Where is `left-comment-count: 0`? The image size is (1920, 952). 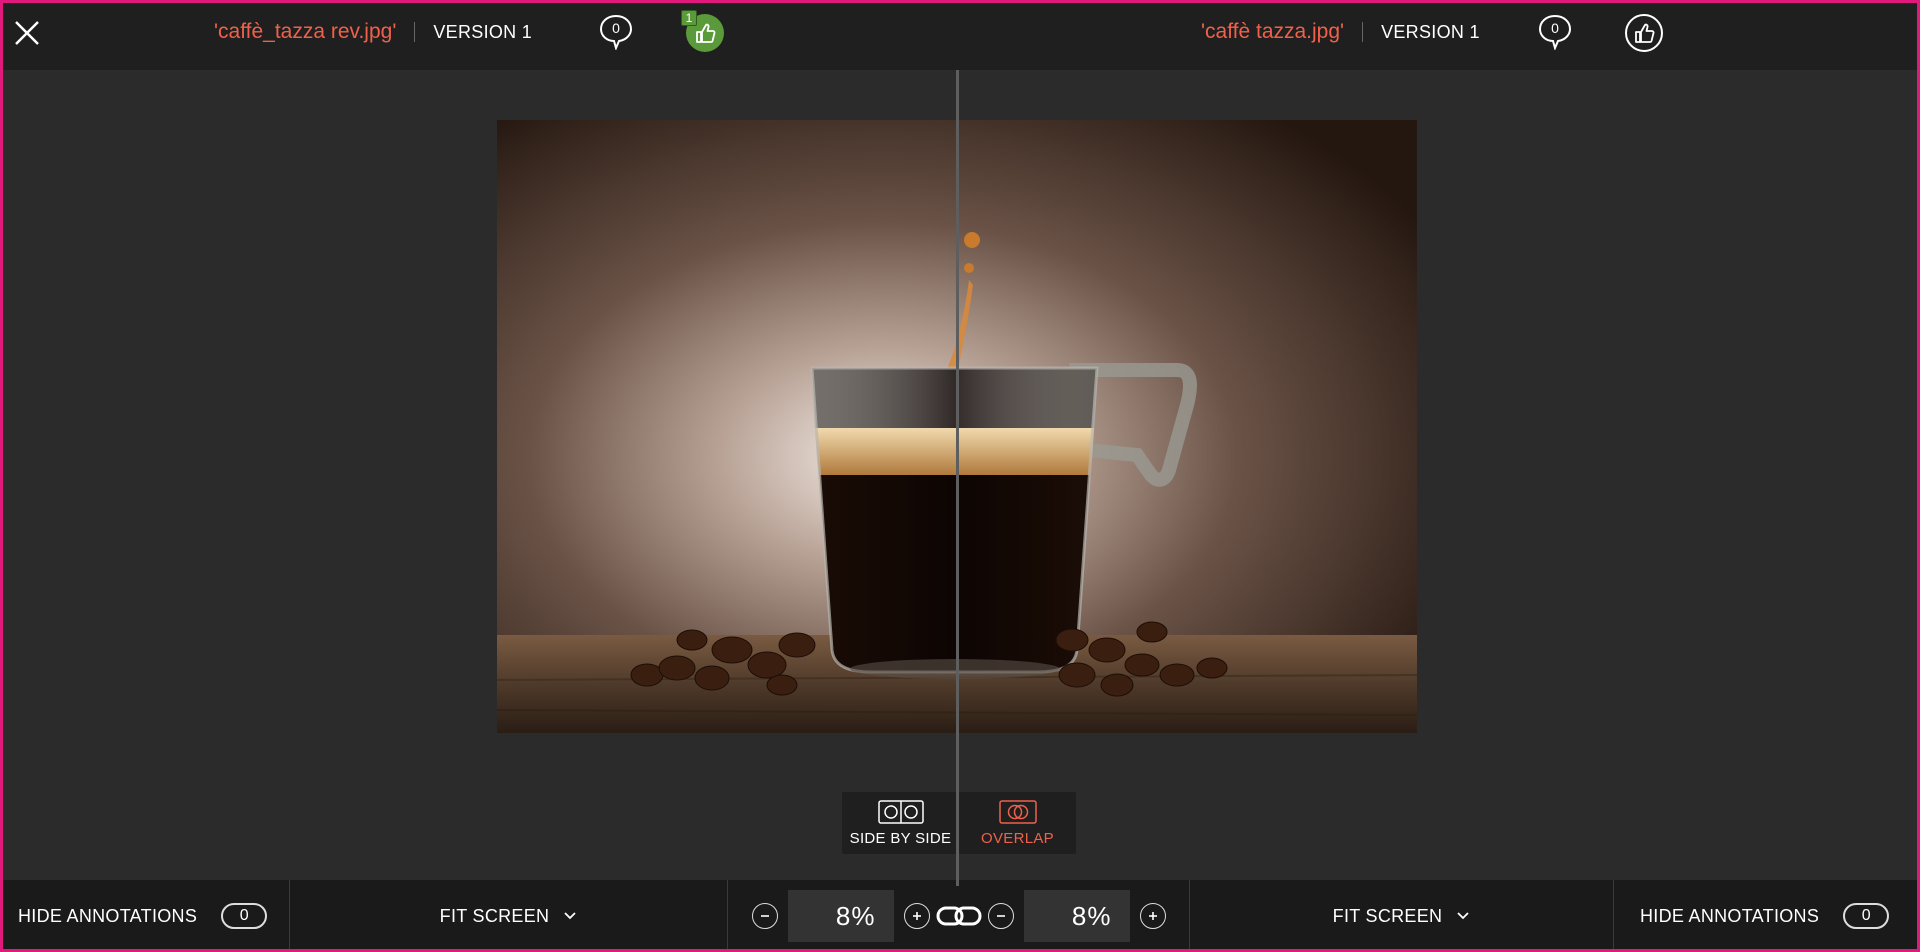 left-comment-count: 0 is located at coordinates (616, 28).